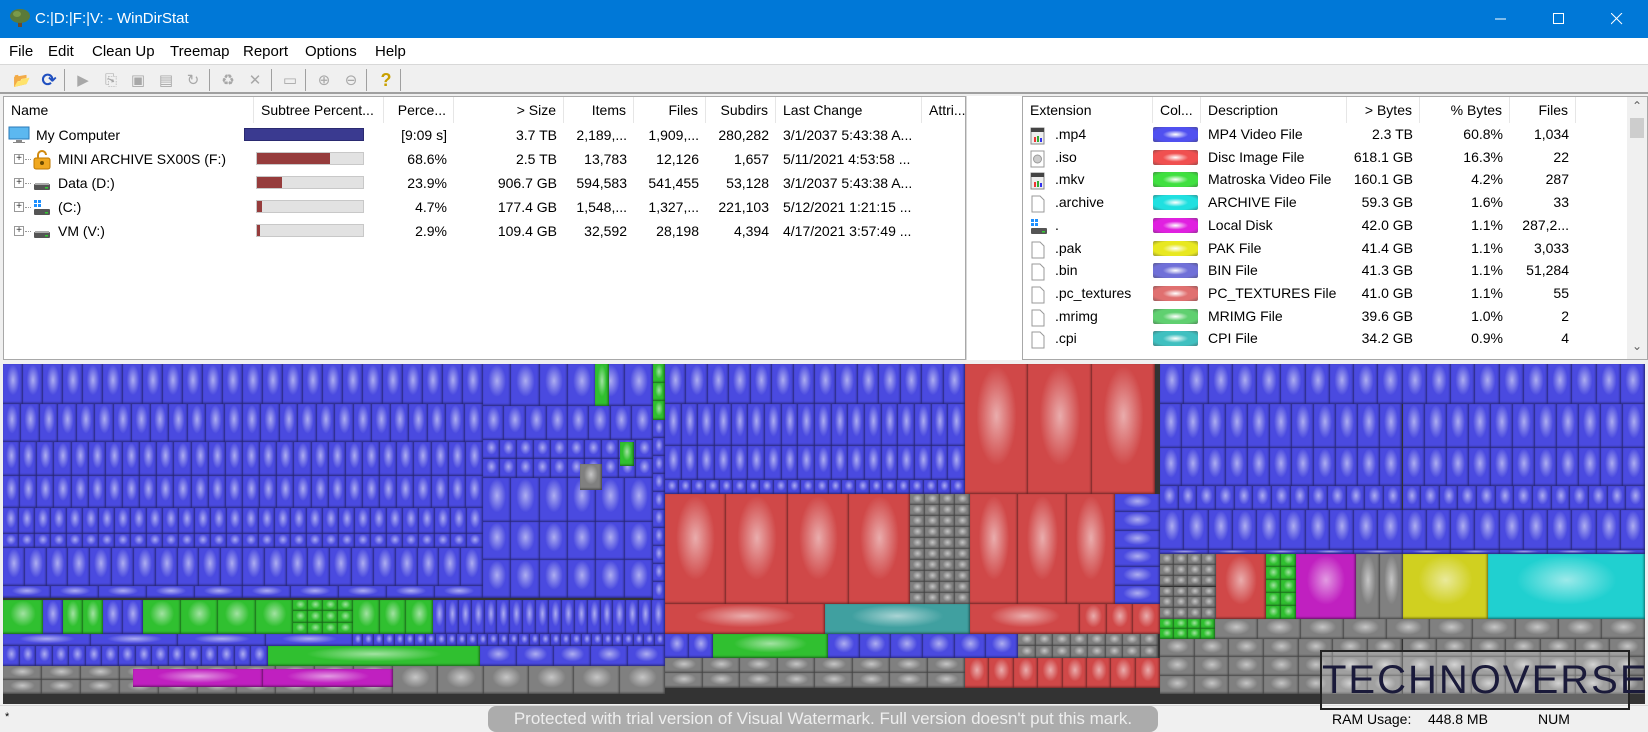  What do you see at coordinates (1637, 108) in the screenshot?
I see `scroll-up-arrow-icon: ⌃` at bounding box center [1637, 108].